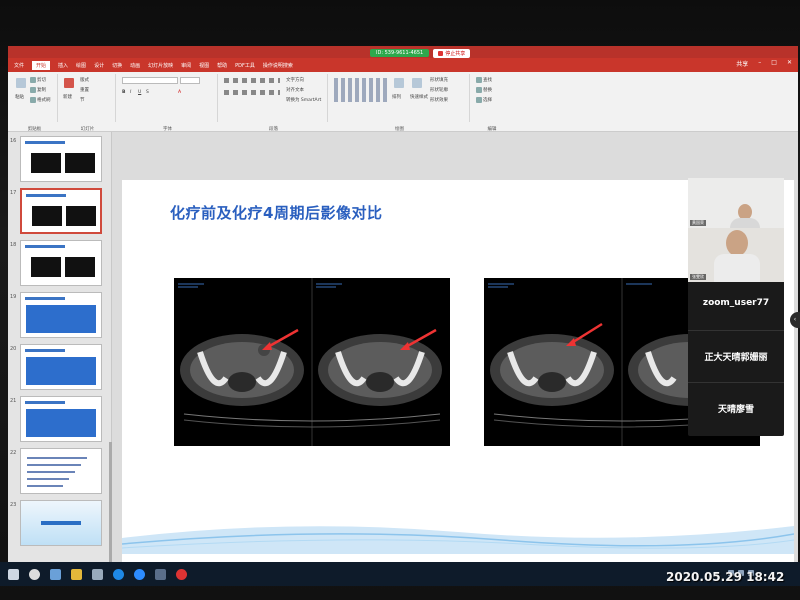 This screenshot has height=600, width=800. I want to click on font-color-button: A, so click(179, 92).